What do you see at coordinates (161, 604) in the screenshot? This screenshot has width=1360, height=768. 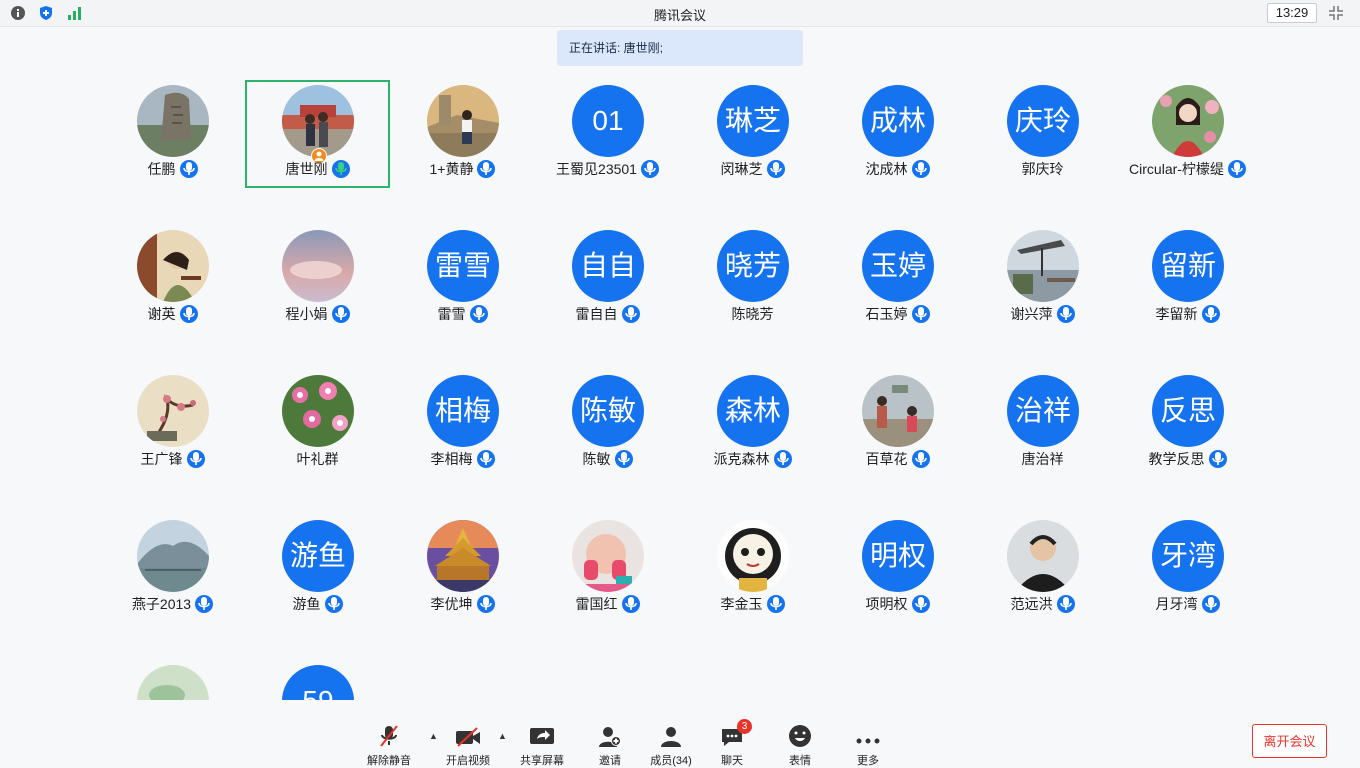 I see `participant-name: 燕子2013` at bounding box center [161, 604].